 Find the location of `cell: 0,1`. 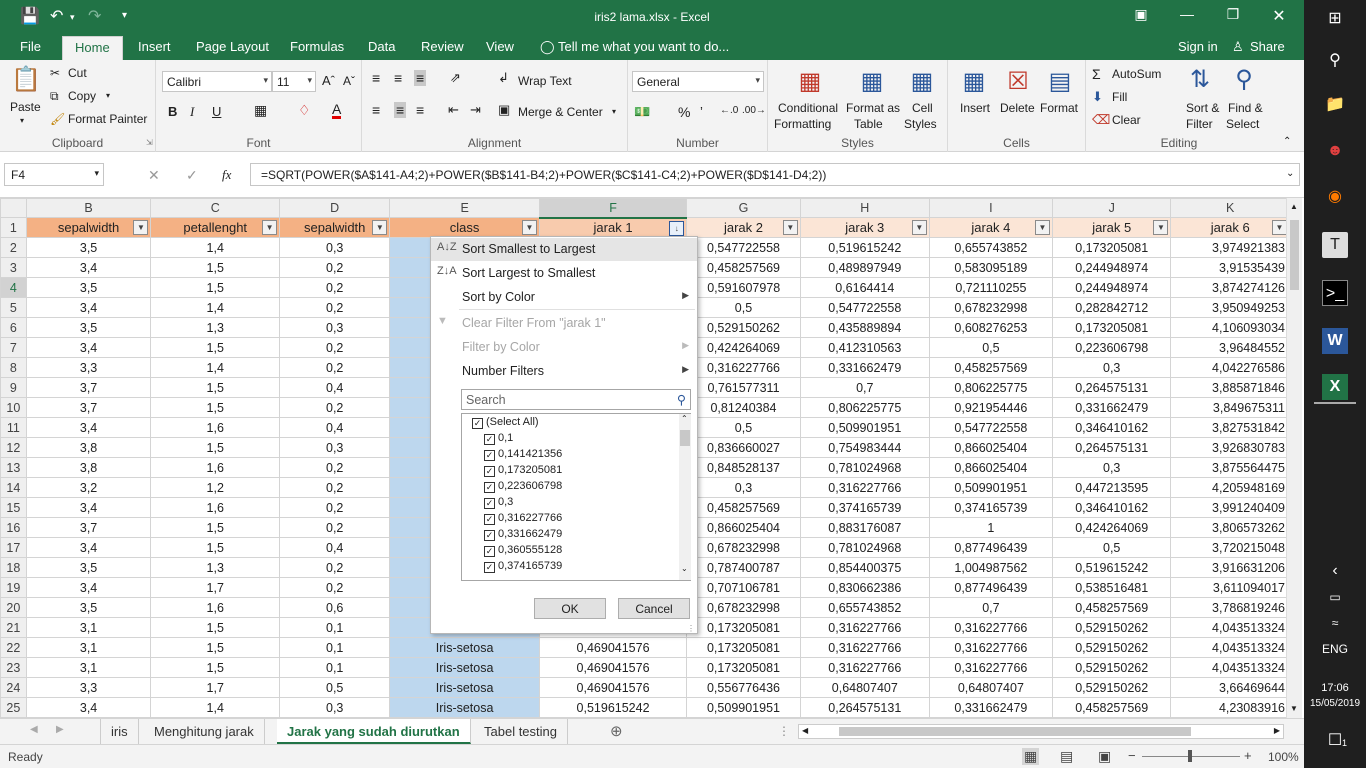

cell: 0,1 is located at coordinates (335, 627).